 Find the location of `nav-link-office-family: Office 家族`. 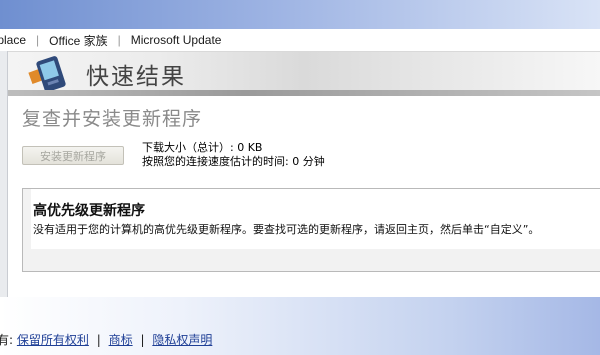

nav-link-office-family: Office 家族 is located at coordinates (78, 40).